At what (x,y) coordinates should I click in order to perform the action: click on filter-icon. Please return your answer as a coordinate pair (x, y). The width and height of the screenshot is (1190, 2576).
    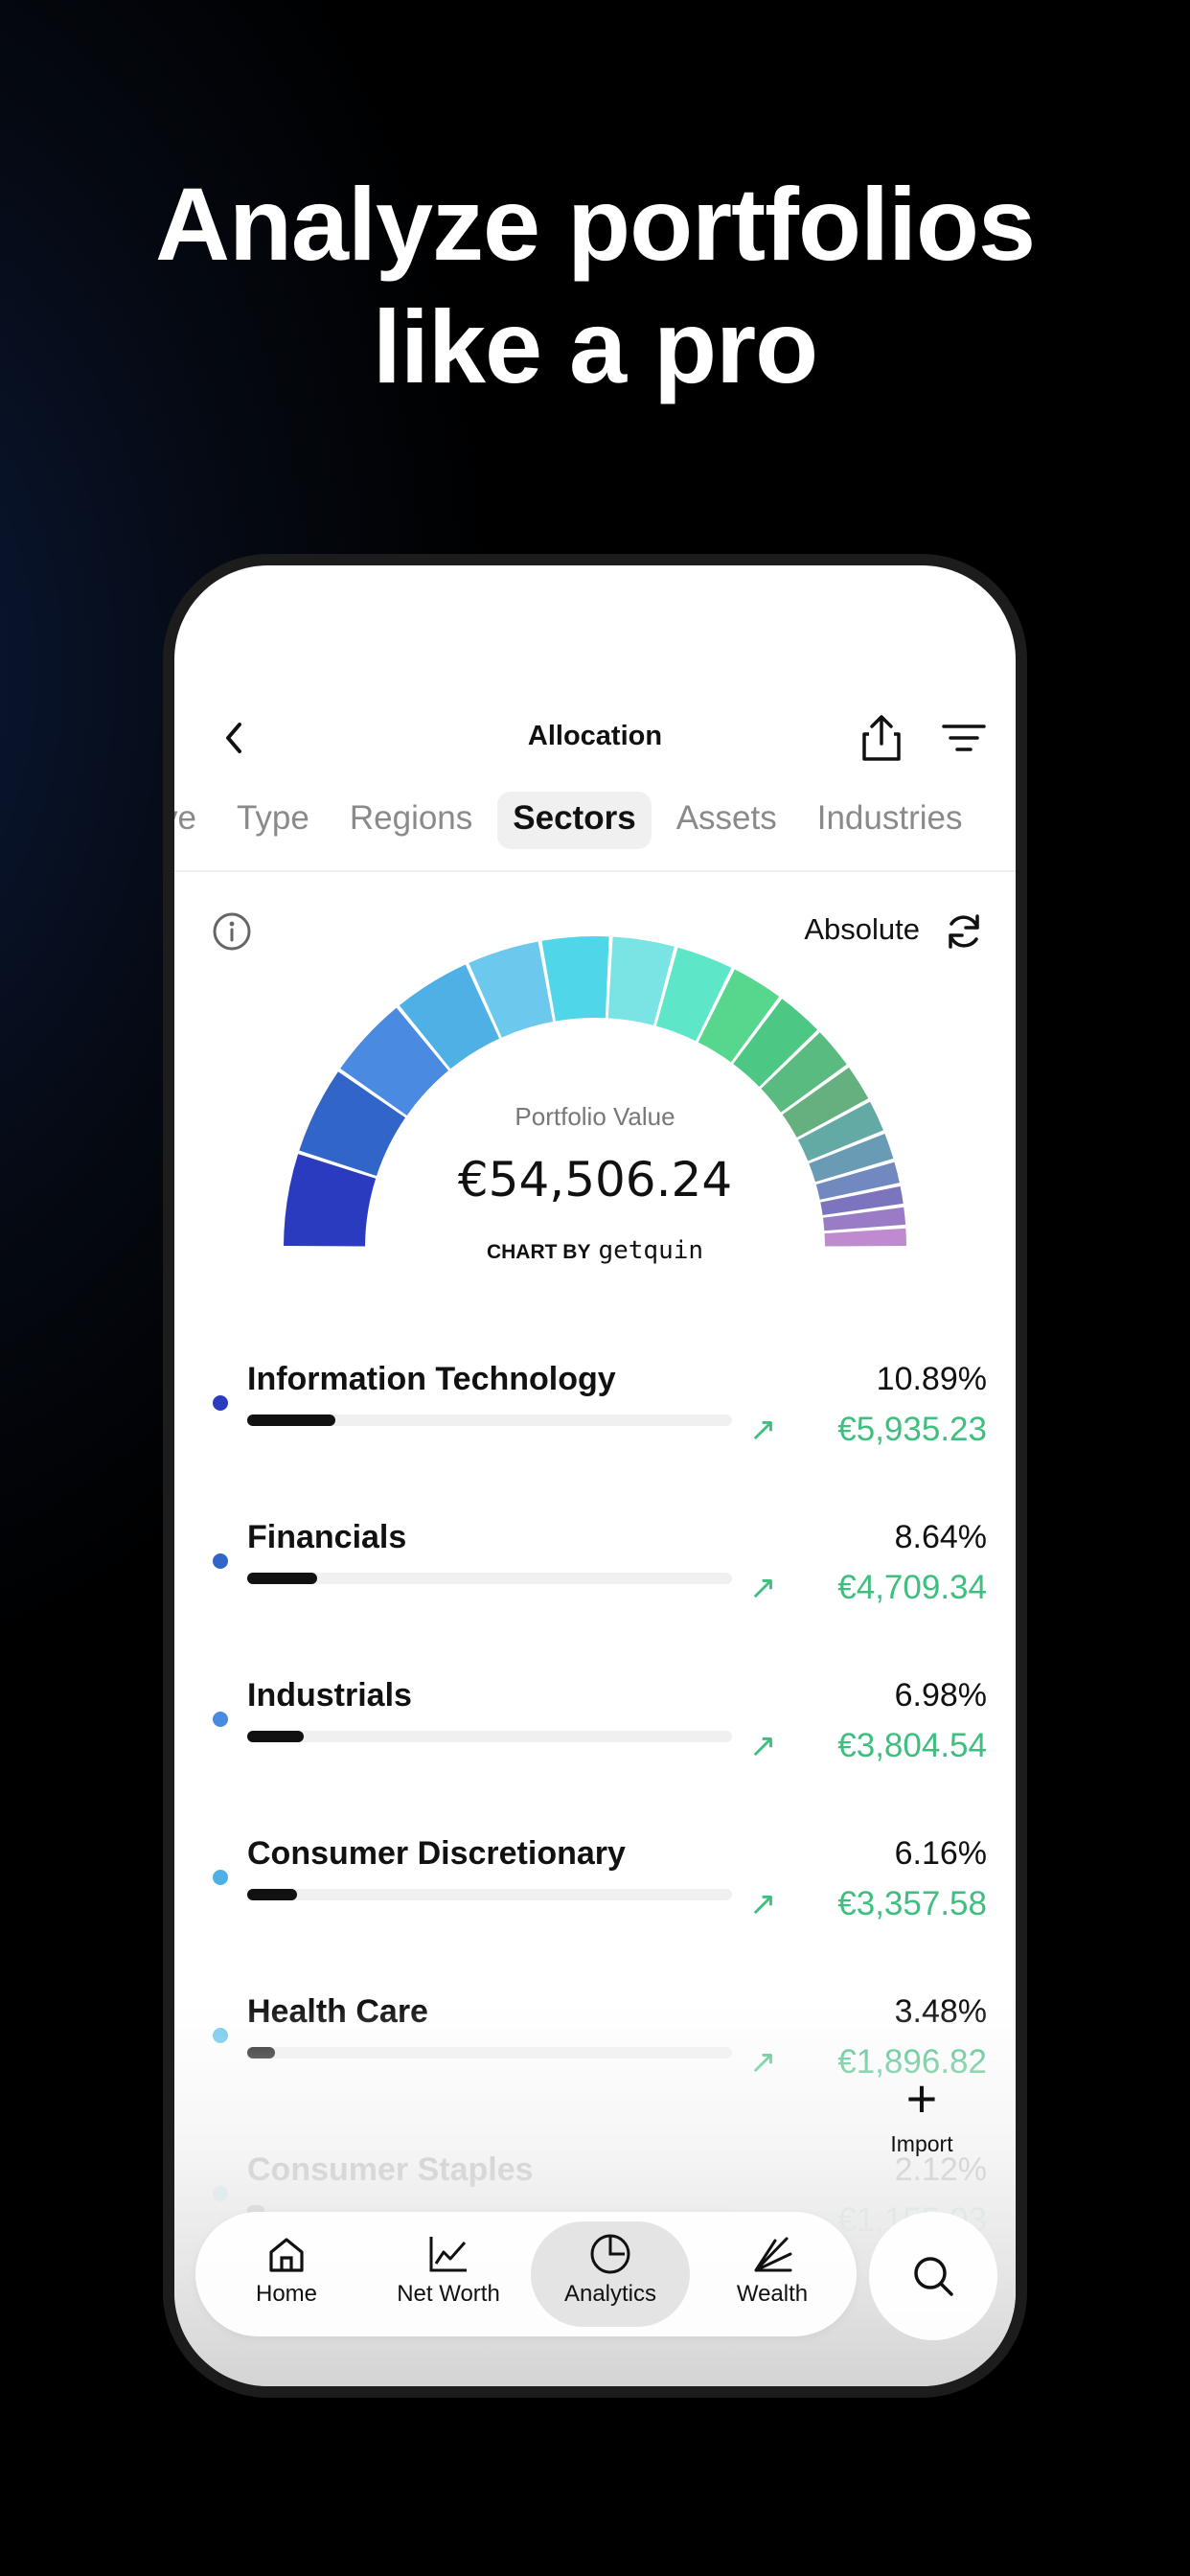
    Looking at the image, I should click on (964, 737).